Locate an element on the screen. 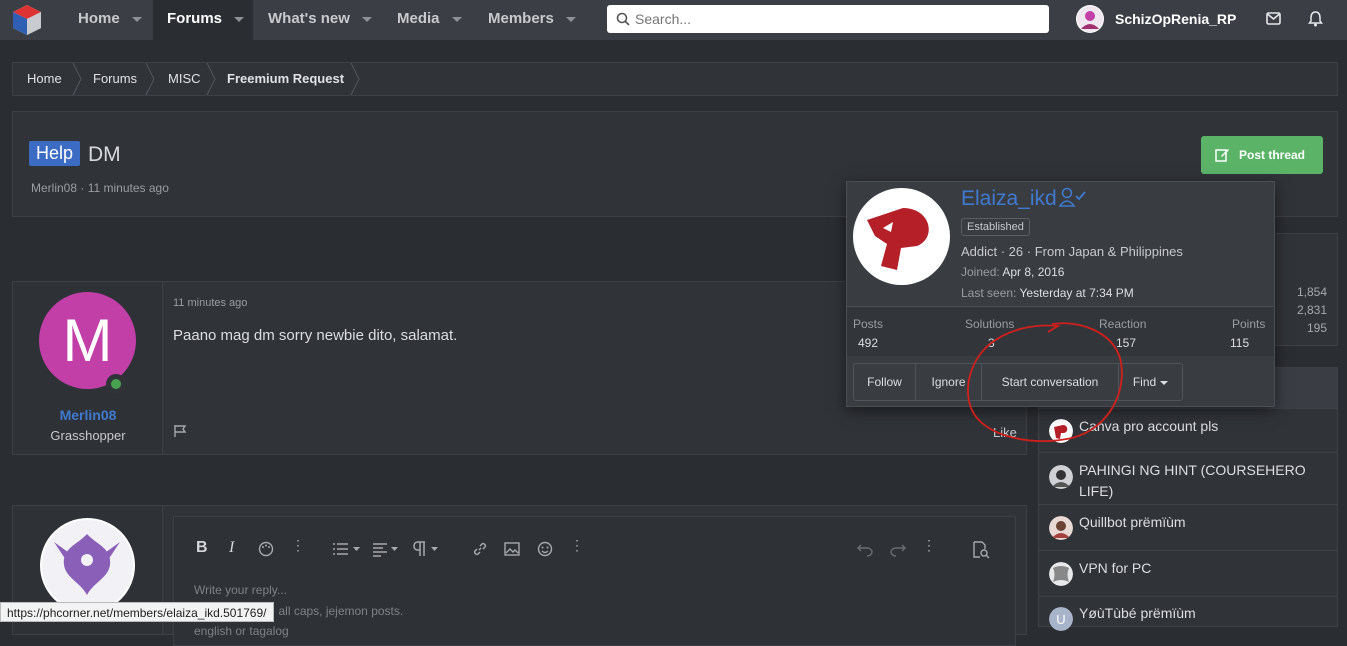  thread-meta: Merlin08 · 11 minutes ago is located at coordinates (100, 188).